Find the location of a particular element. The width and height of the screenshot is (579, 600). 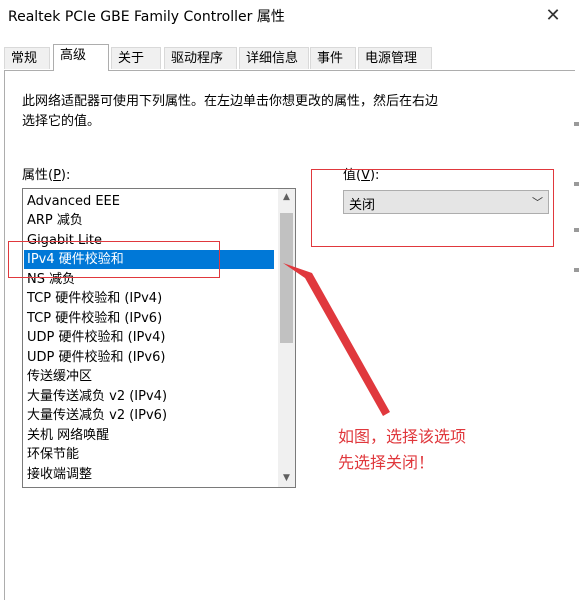

tab-advanced: 高级 is located at coordinates (81, 57).